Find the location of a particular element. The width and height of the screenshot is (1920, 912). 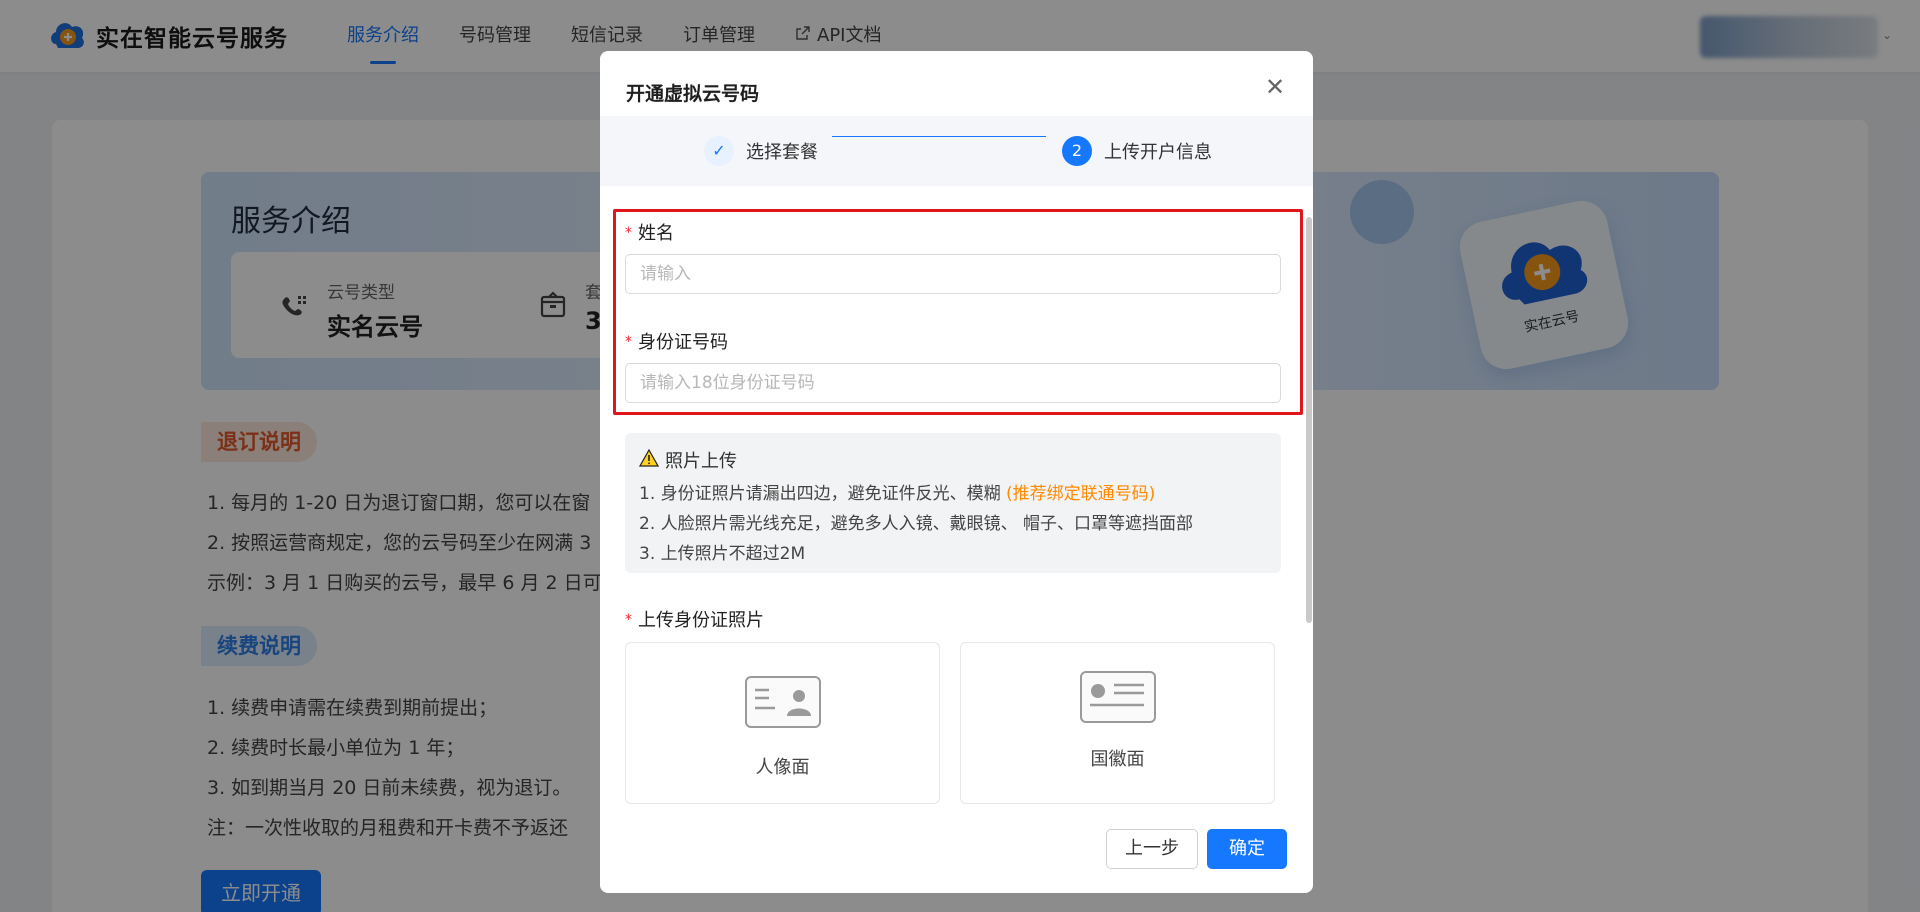

recommend-unicom-link: (推荐绑定联通号码) is located at coordinates (1080, 494).